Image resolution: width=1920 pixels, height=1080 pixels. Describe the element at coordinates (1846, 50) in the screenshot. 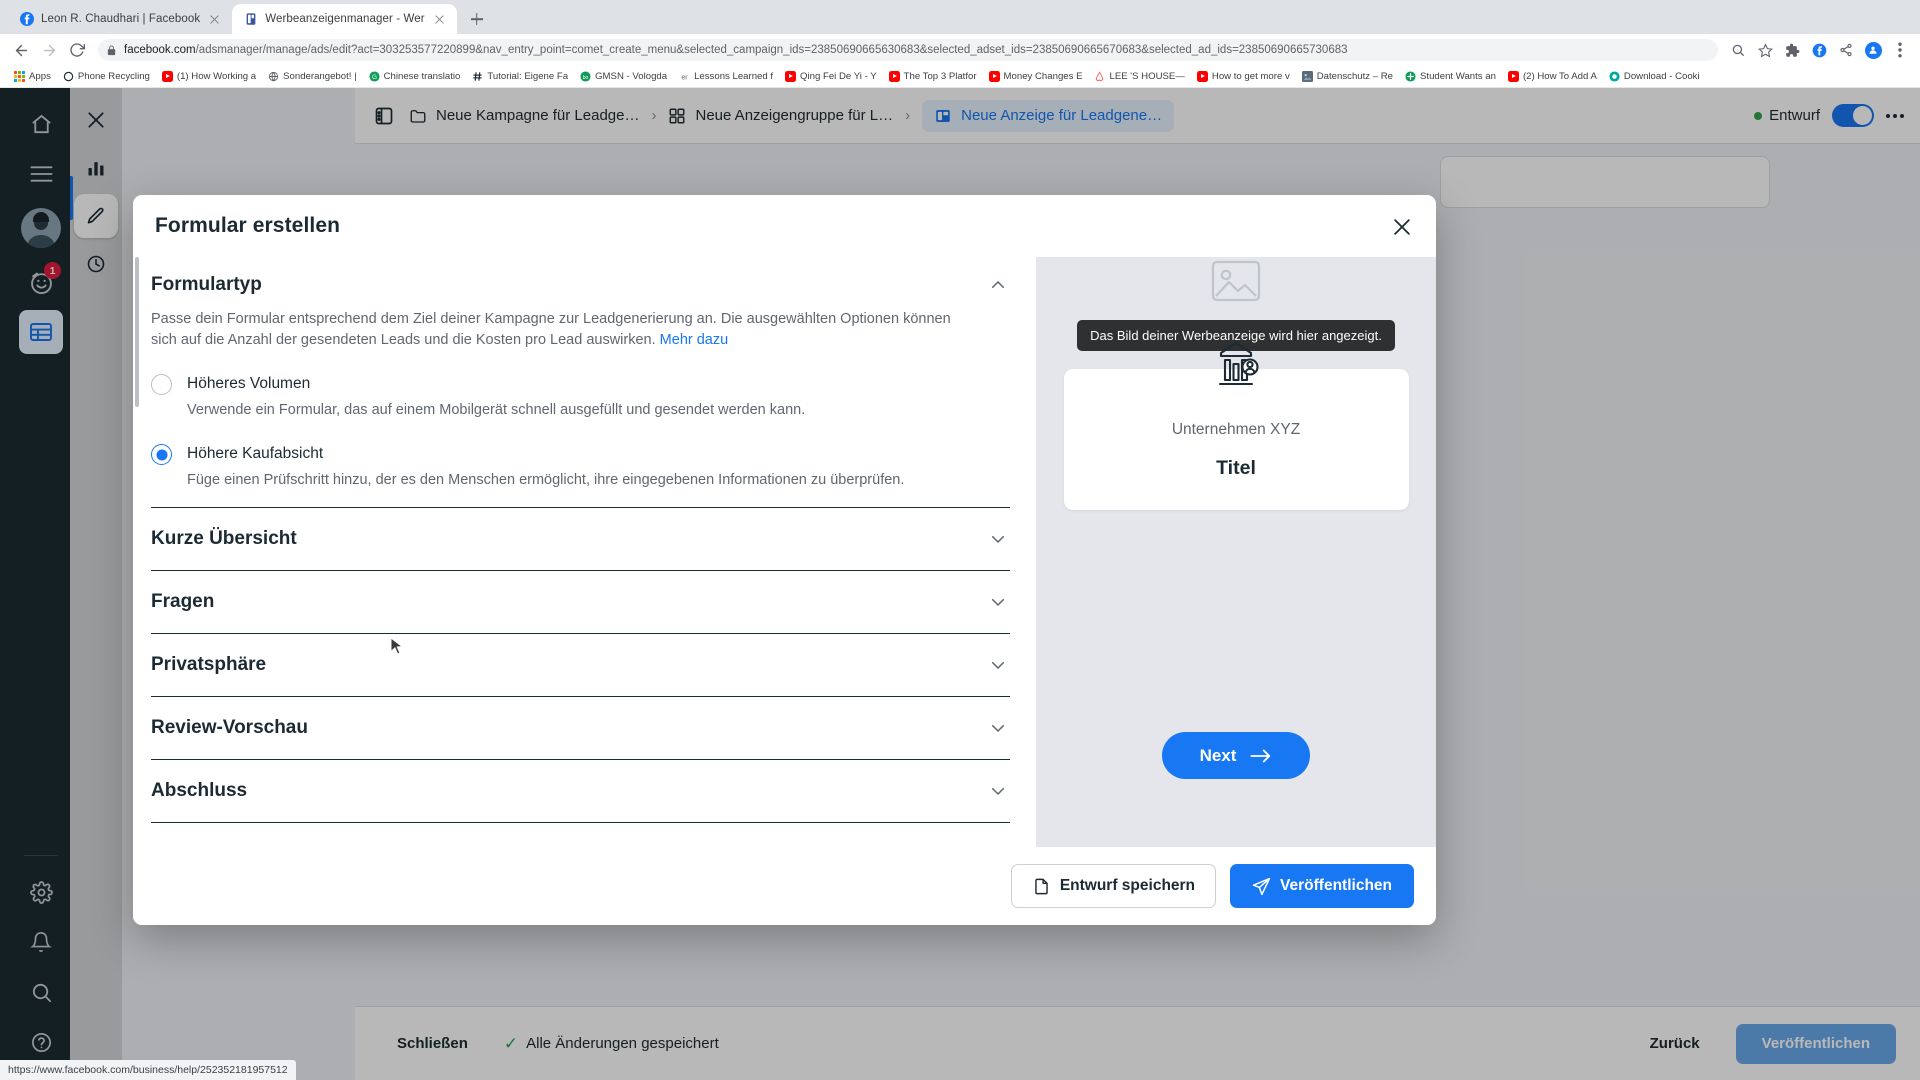

I see `share-icon` at that location.